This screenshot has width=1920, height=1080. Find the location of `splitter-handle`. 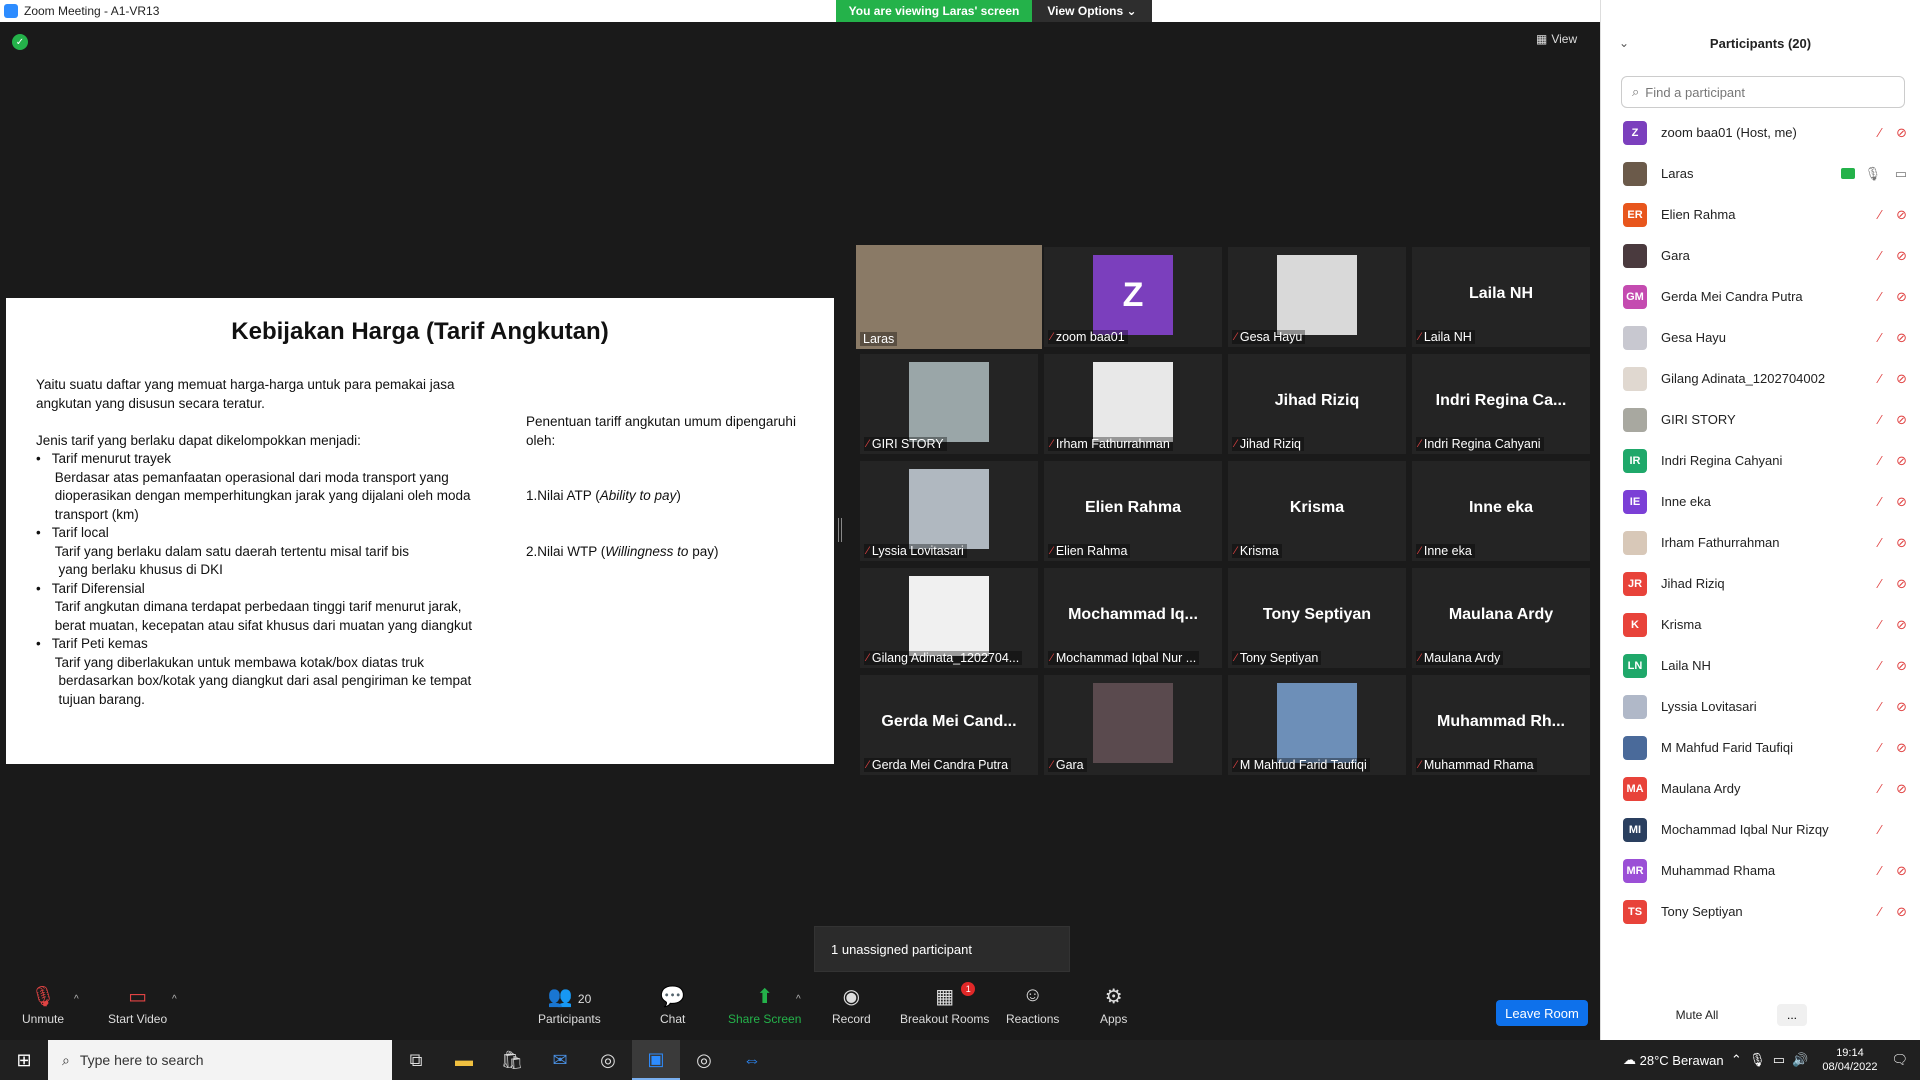

splitter-handle is located at coordinates (840, 530).